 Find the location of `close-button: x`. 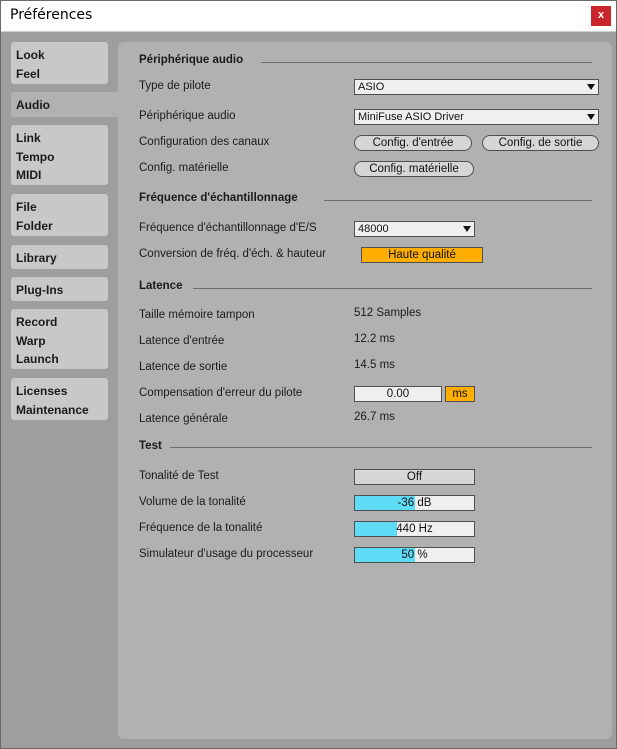

close-button: x is located at coordinates (601, 16).